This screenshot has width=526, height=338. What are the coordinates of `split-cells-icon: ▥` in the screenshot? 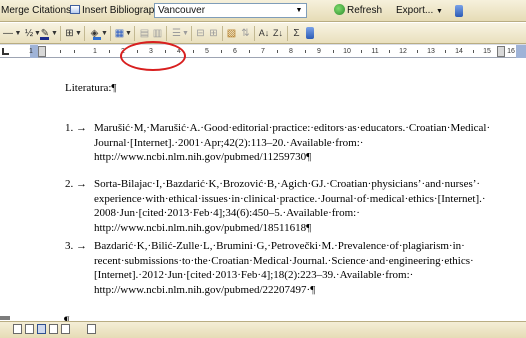 It's located at (157, 33).